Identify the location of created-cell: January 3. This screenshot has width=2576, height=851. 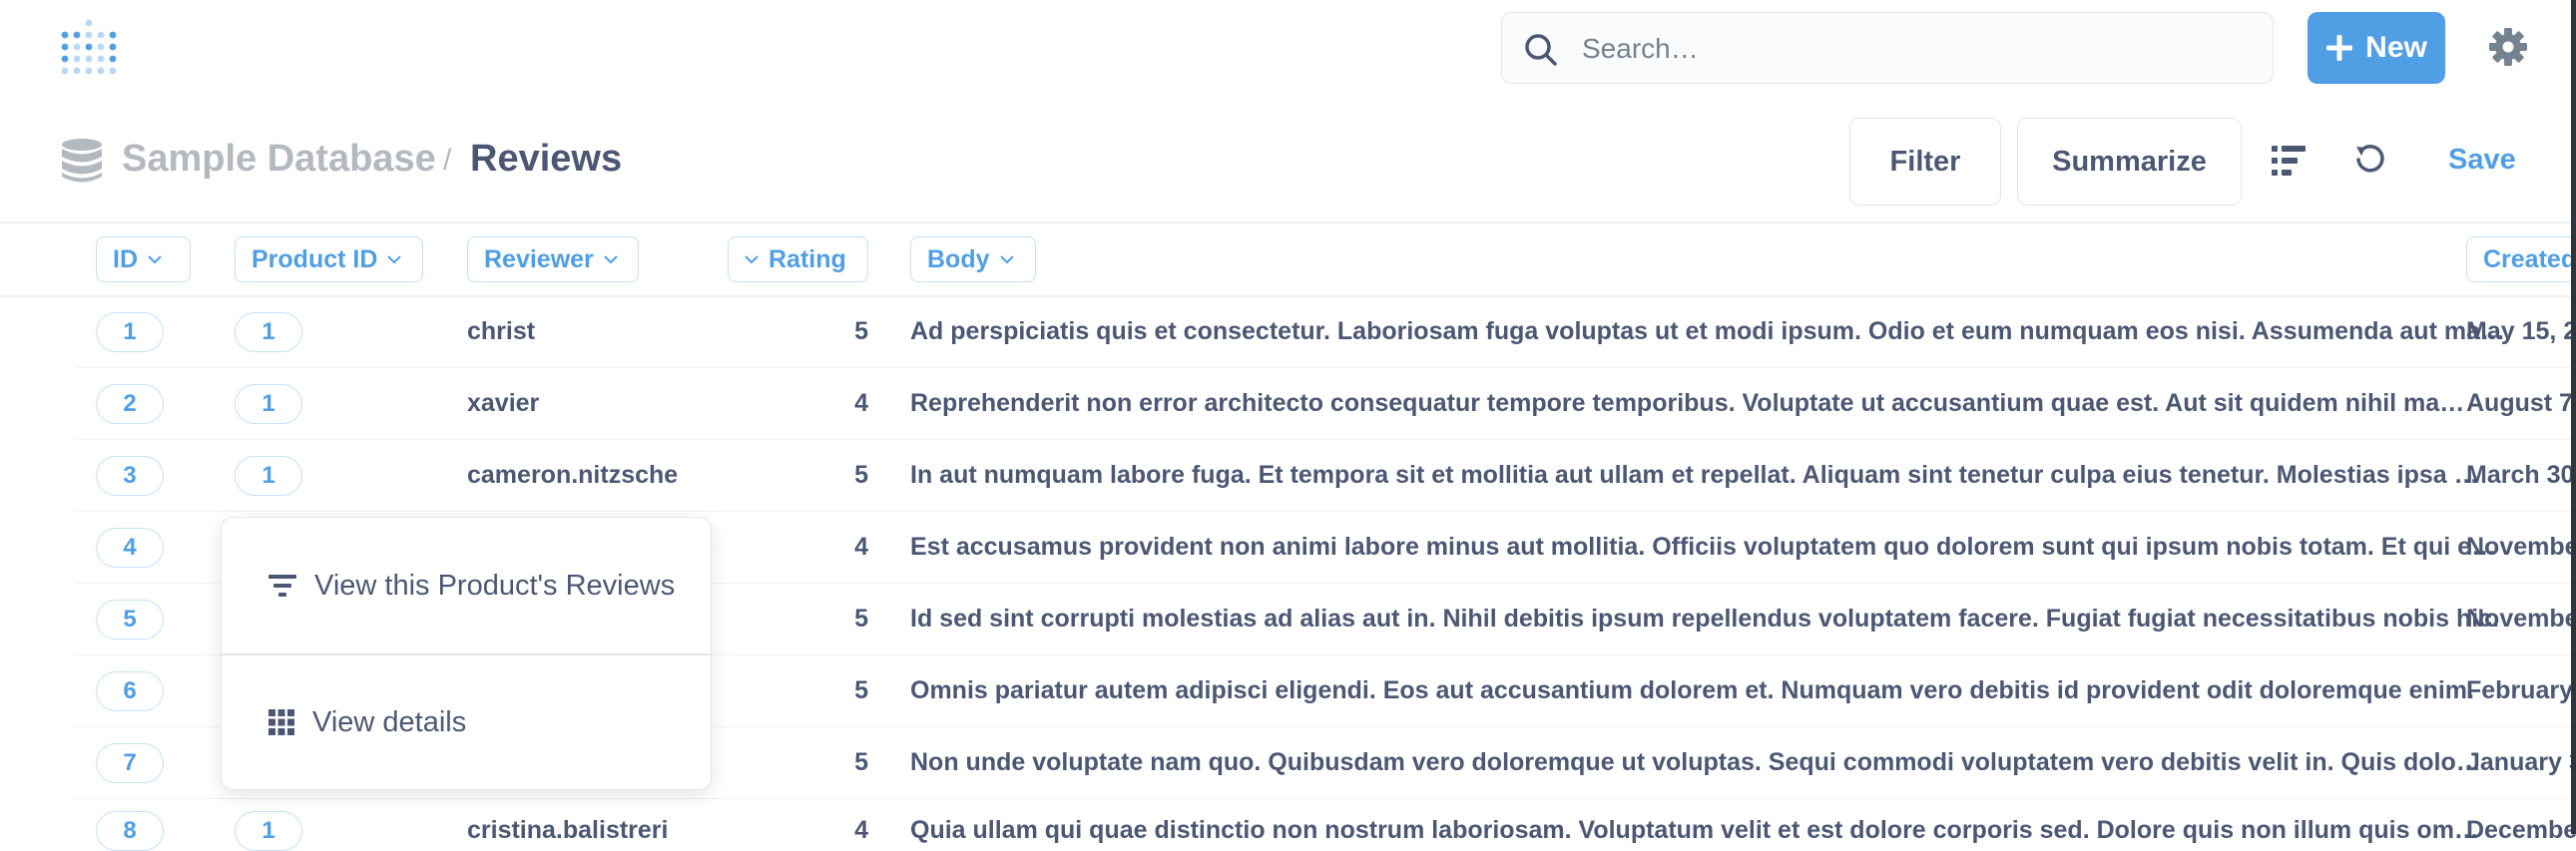
(2521, 762).